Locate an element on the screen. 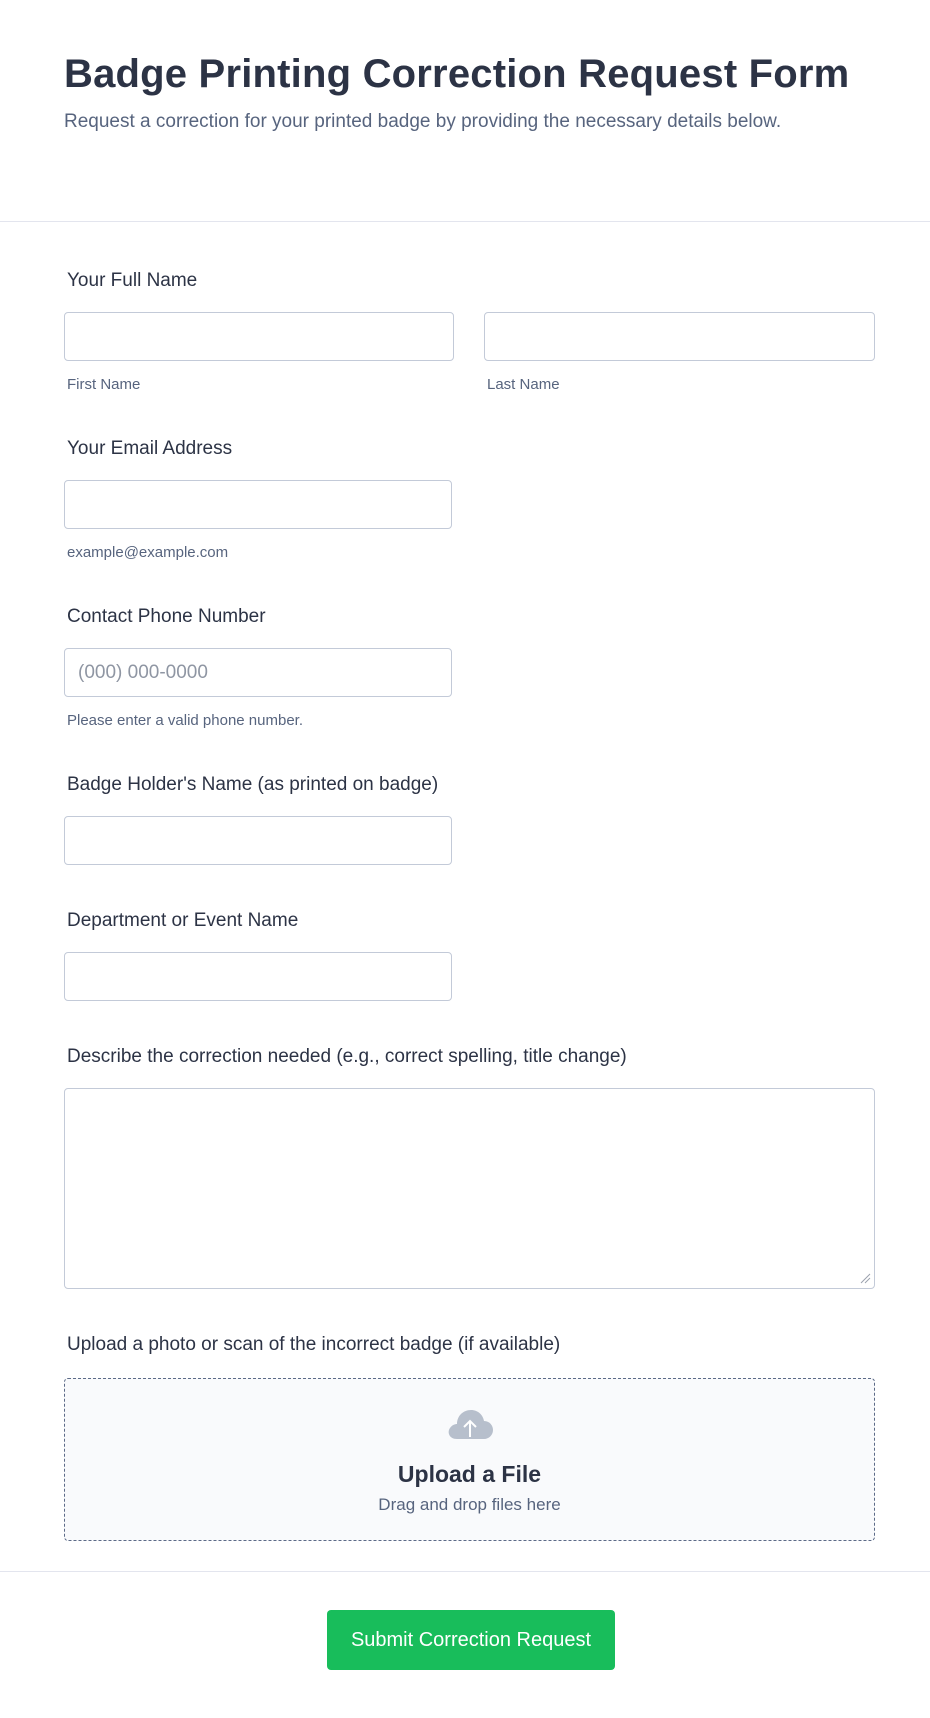 Image resolution: width=930 pixels, height=1718 pixels. submit-button: Submit Correction Request is located at coordinates (471, 1640).